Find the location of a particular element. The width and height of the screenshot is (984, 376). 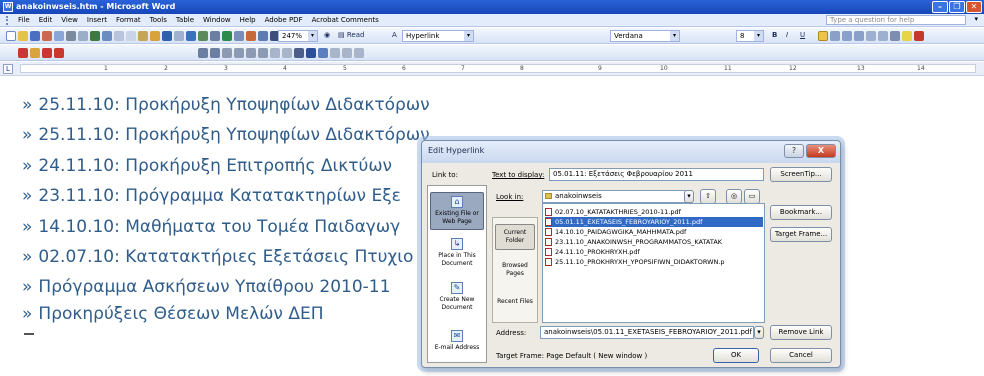

look-in-select: anakoinwseis is located at coordinates (617, 196).